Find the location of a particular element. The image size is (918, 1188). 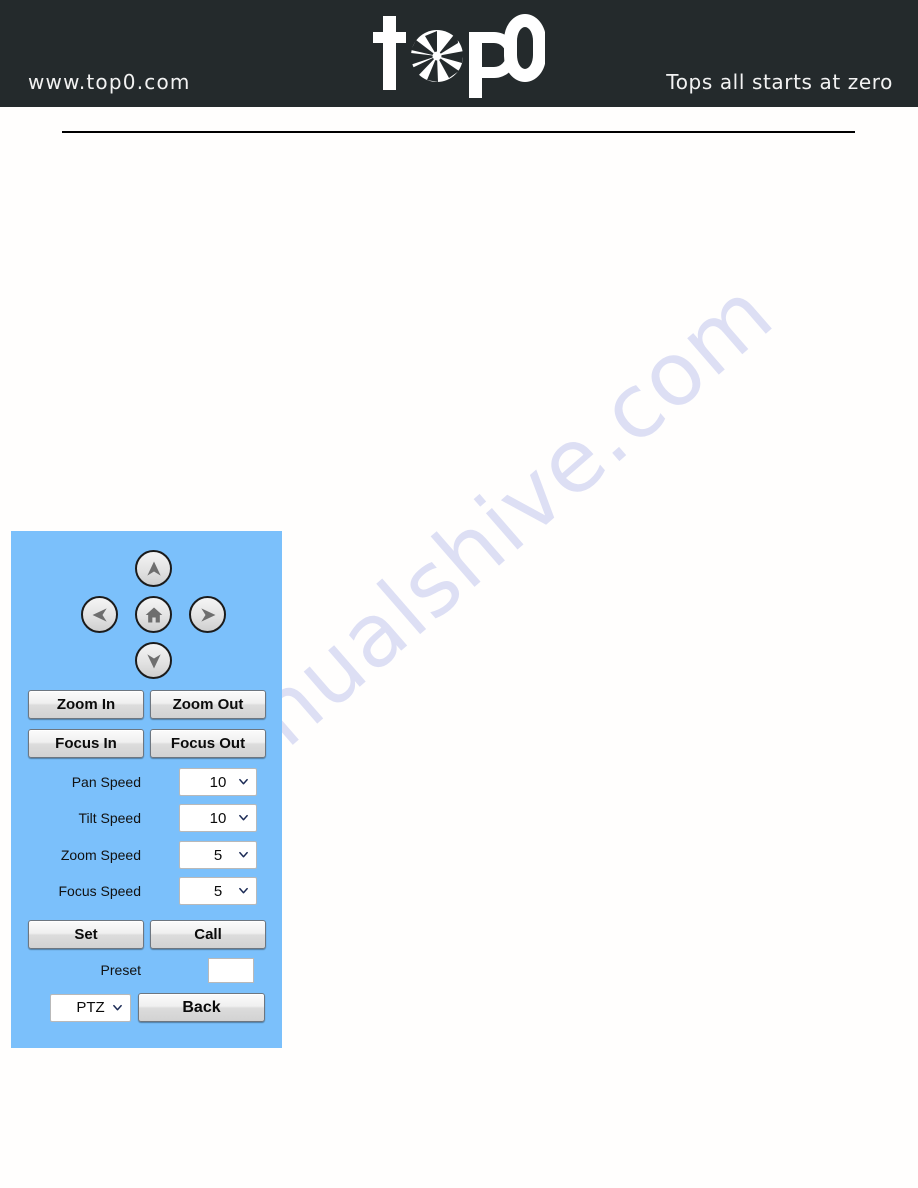

tilt-speed-label: Tilt Speed is located at coordinates (109, 818).